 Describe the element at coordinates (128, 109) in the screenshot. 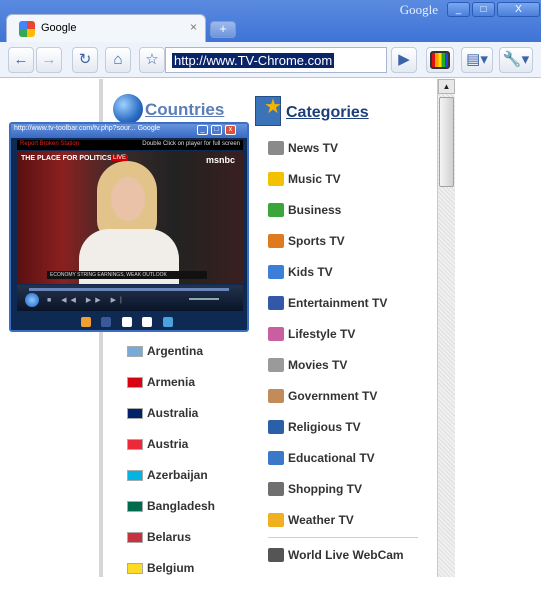

I see `globe-icon` at that location.